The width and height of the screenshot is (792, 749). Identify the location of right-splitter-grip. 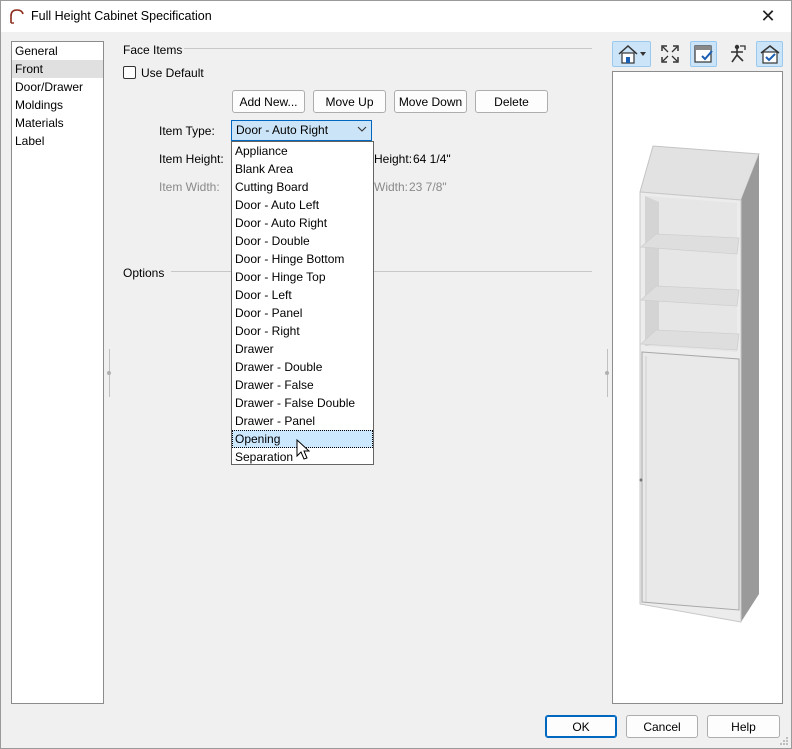
(607, 373).